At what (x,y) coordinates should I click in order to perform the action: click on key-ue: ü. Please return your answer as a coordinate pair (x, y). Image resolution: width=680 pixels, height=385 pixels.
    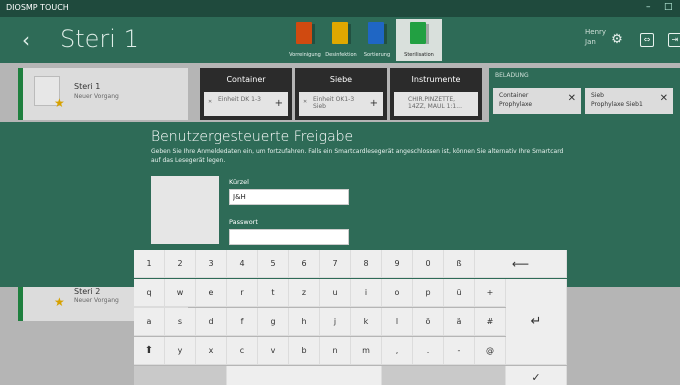
    Looking at the image, I should click on (459, 293).